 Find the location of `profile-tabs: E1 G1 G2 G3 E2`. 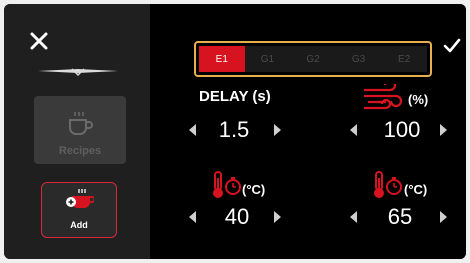

profile-tabs: E1 G1 G2 G3 E2 is located at coordinates (313, 59).